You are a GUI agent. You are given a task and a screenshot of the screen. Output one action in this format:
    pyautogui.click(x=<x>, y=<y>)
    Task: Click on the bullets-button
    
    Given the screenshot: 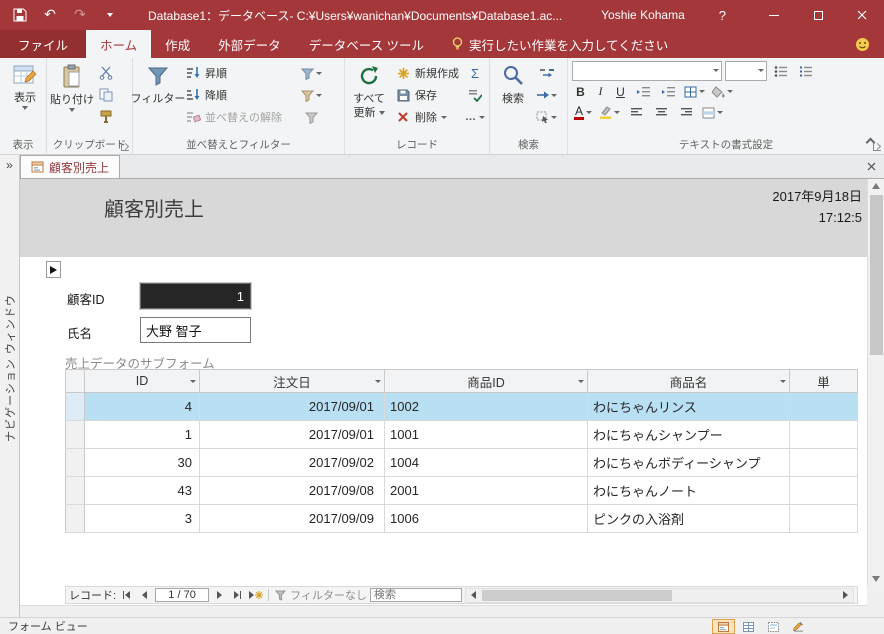 What is the action you would take?
    pyautogui.click(x=781, y=71)
    